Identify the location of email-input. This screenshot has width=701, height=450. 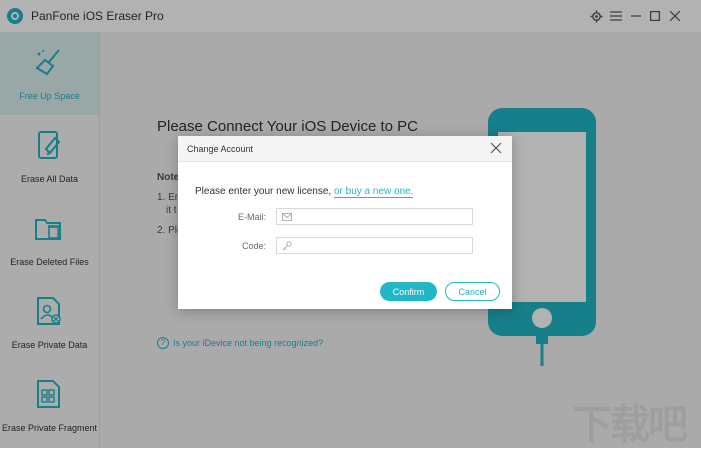
(380, 216).